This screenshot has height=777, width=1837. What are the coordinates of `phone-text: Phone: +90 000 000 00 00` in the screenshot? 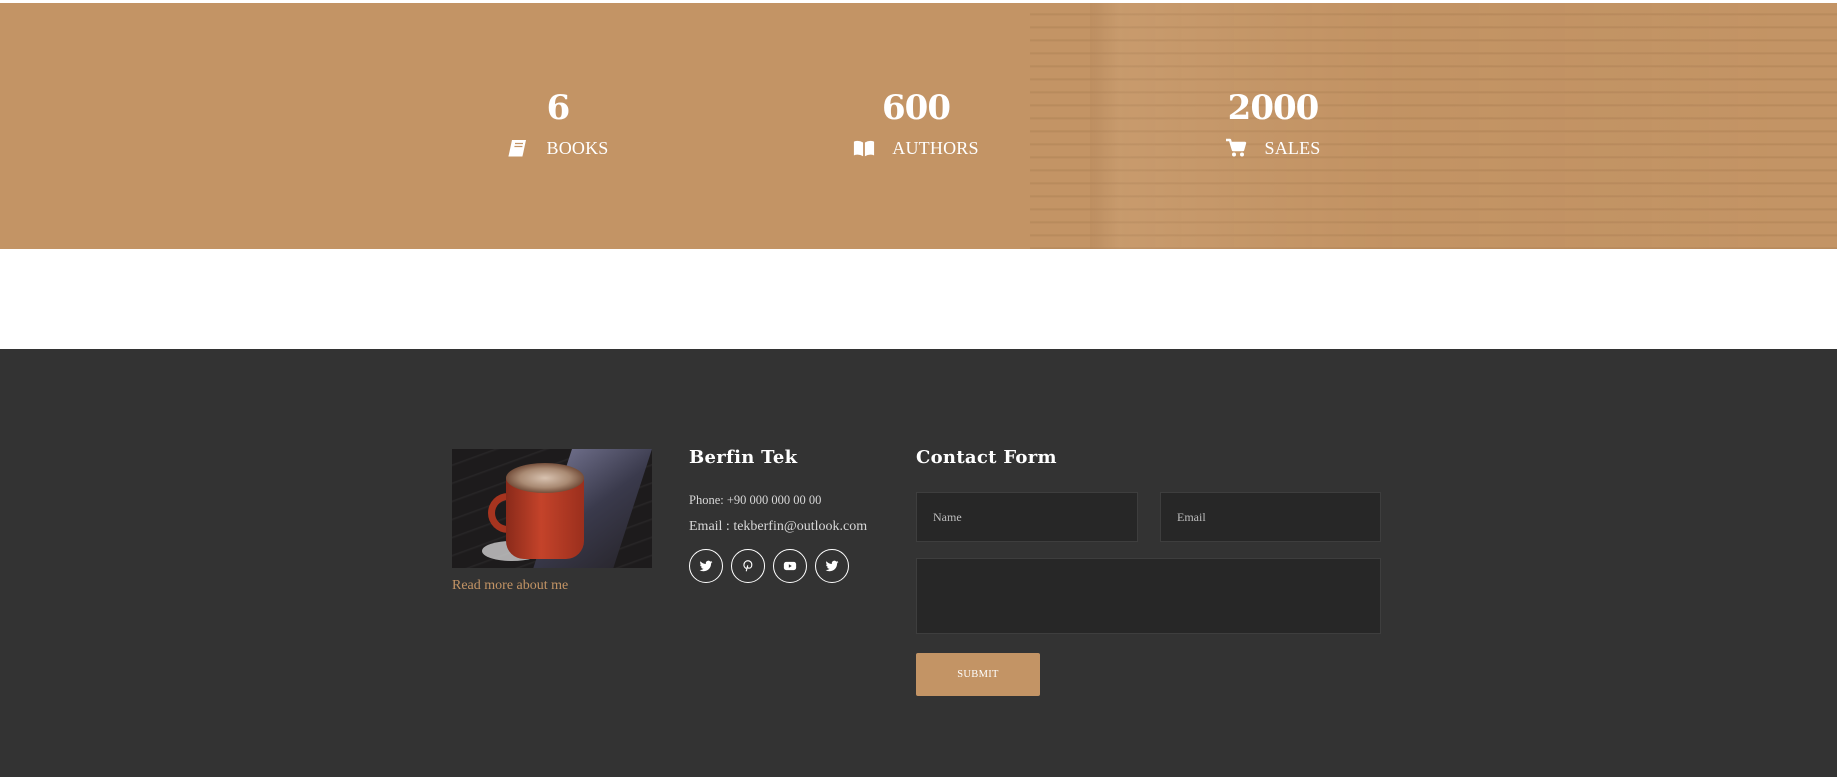 It's located at (755, 500).